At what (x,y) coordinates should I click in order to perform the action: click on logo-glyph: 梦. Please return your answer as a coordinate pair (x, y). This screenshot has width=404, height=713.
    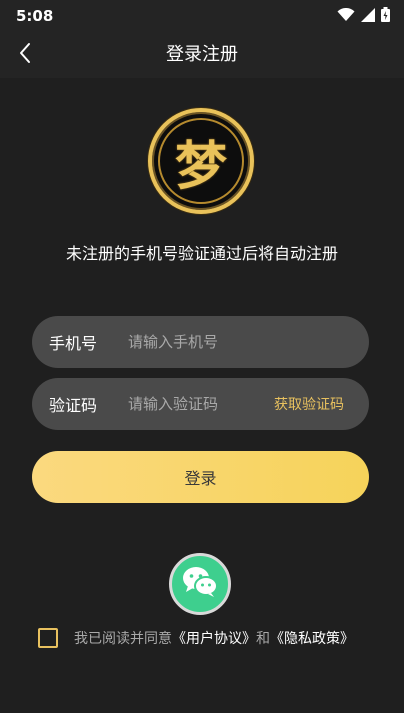
    Looking at the image, I should click on (201, 161).